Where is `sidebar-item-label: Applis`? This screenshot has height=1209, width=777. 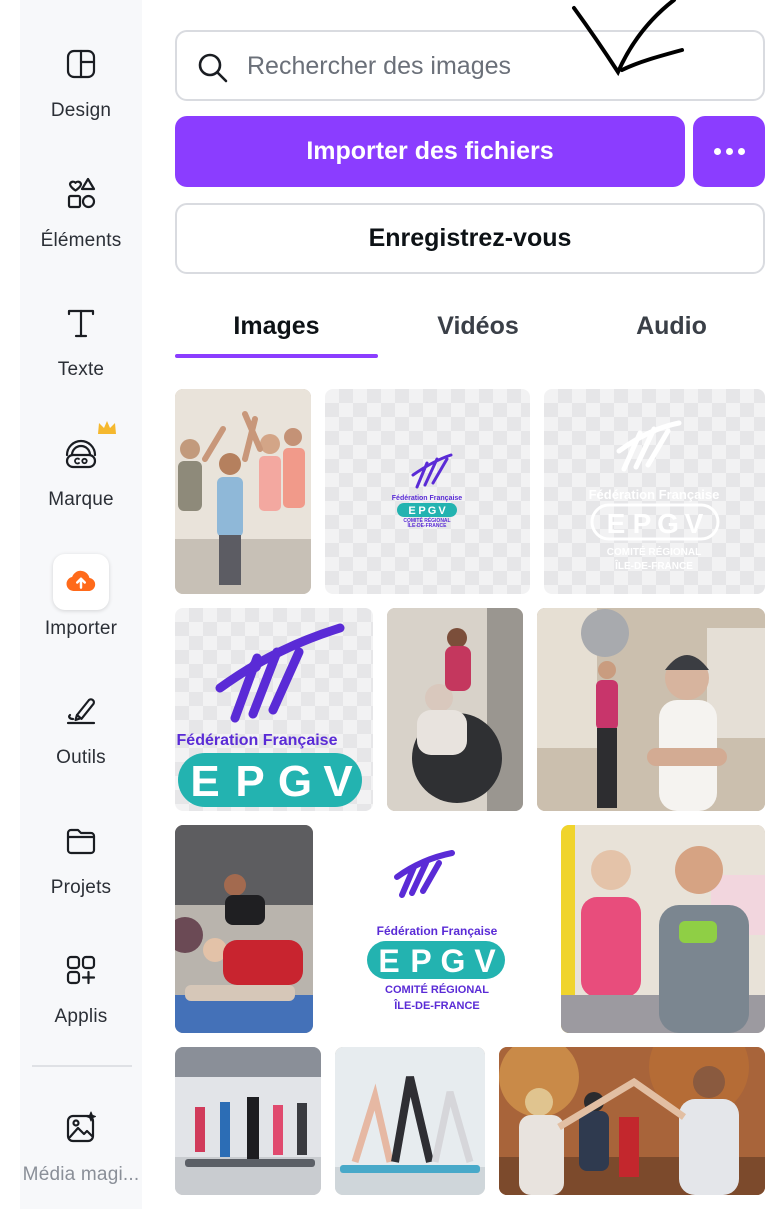
sidebar-item-label: Applis is located at coordinates (81, 1016).